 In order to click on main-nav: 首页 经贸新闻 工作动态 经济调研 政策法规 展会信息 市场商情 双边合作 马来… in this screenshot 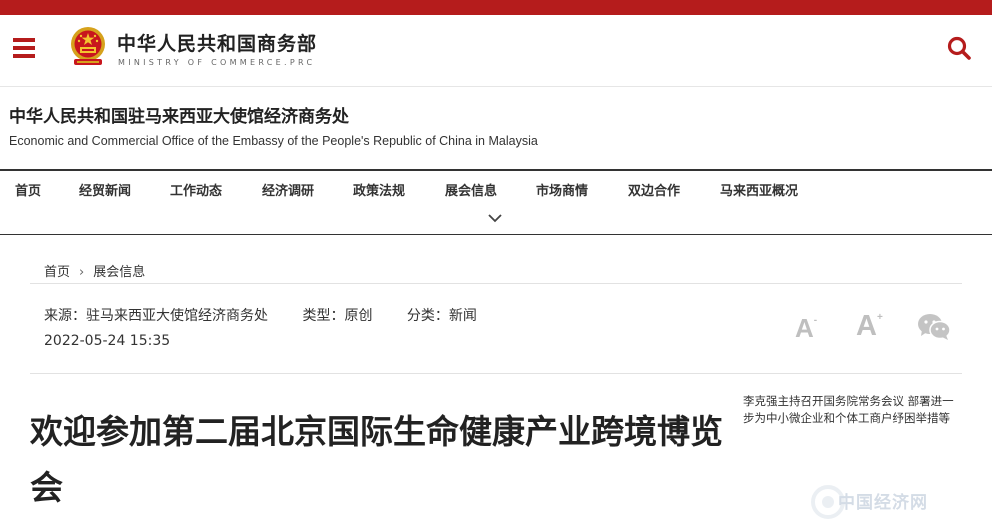, I will do `click(496, 202)`.